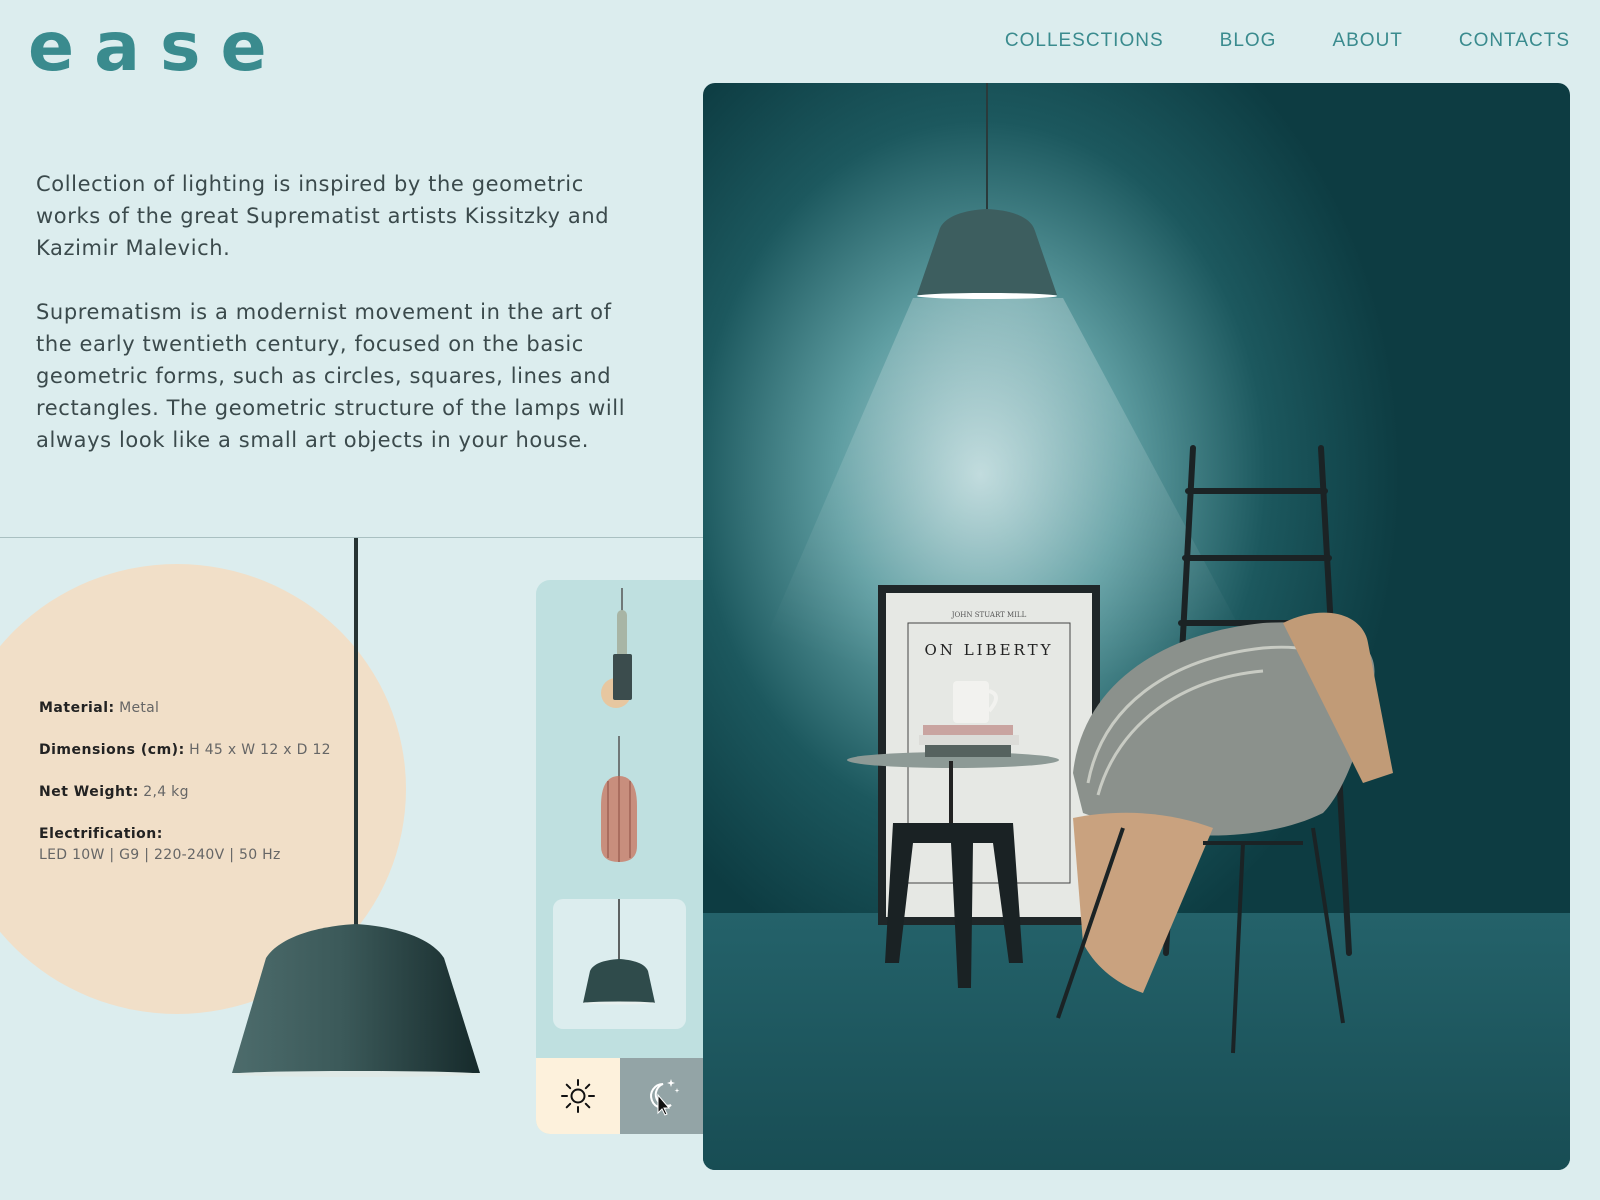 This screenshot has width=1600, height=1200. Describe the element at coordinates (112, 750) in the screenshot. I see `spec-label: Dimensions (cm):` at that location.